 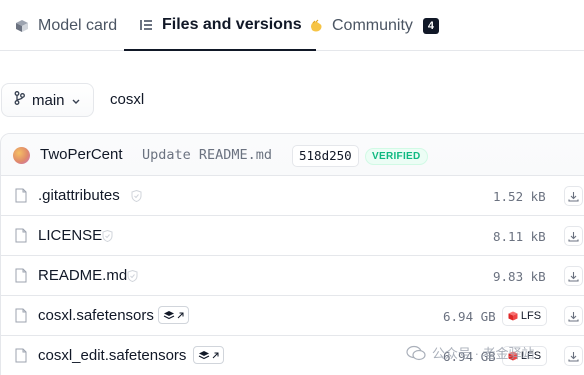 I want to click on file-row: LICENSE 8.11 kB, so click(x=292, y=236).